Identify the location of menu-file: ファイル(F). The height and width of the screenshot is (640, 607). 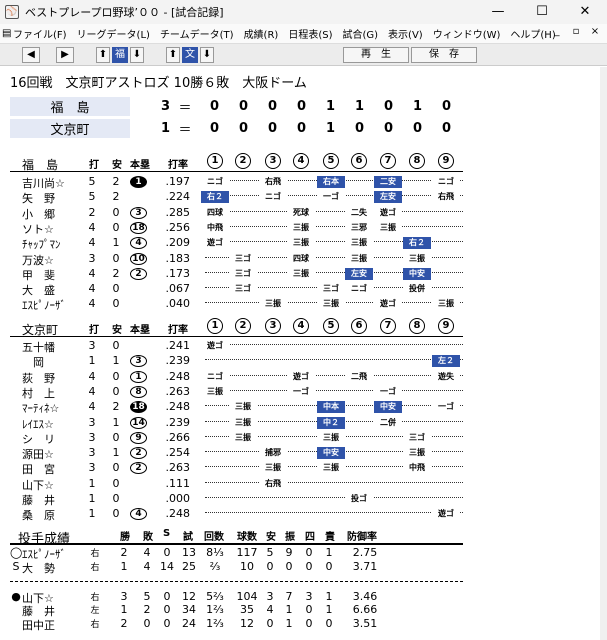
(40, 33).